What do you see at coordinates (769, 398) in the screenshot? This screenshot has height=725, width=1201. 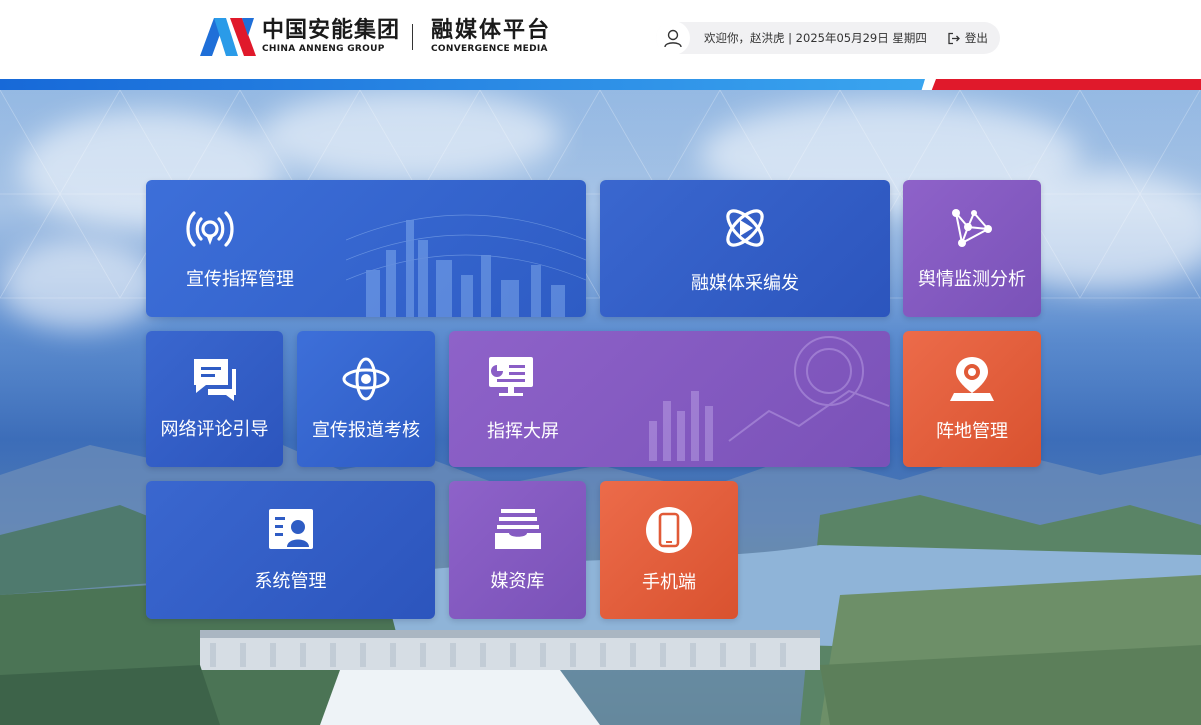 I see `dashboard-decoration` at bounding box center [769, 398].